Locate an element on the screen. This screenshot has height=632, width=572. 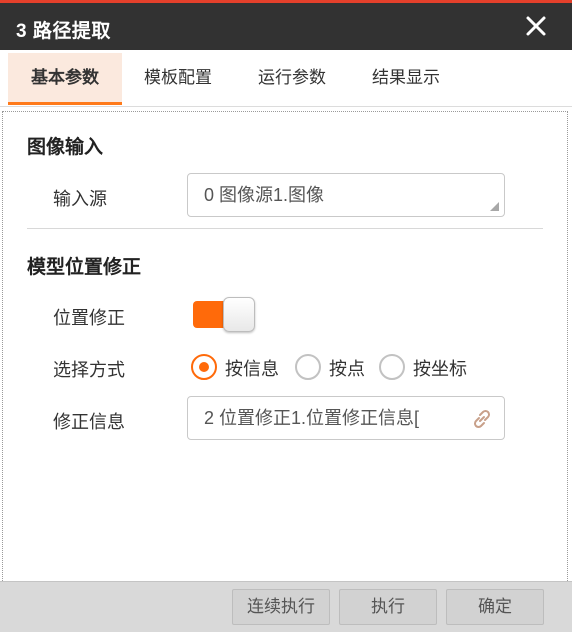
link-icon is located at coordinates (482, 419).